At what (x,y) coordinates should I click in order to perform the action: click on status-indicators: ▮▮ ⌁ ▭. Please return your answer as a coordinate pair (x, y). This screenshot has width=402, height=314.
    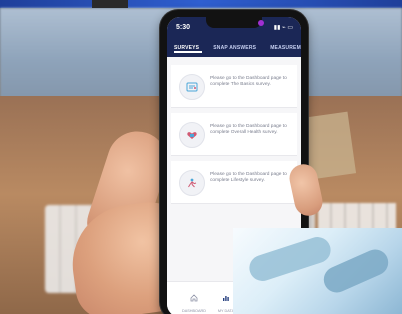
    Looking at the image, I should click on (283, 28).